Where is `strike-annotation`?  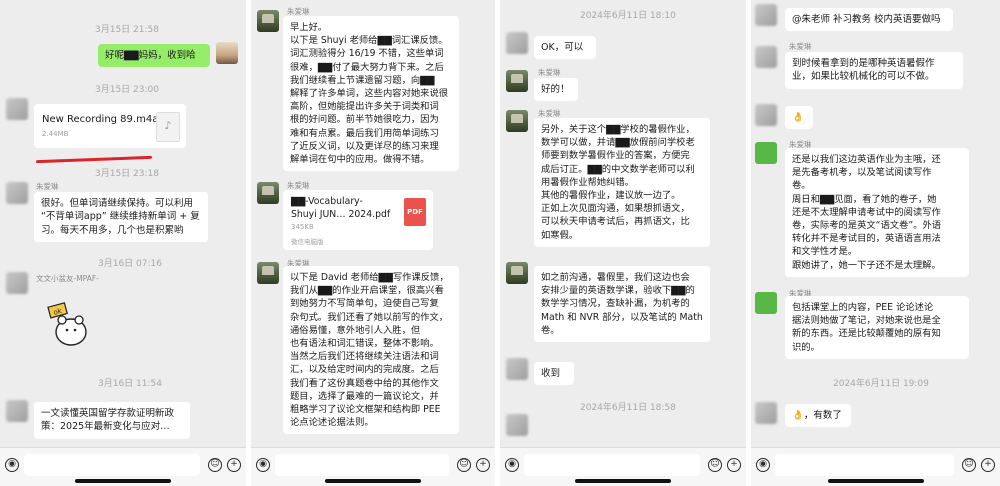 strike-annotation is located at coordinates (94, 159).